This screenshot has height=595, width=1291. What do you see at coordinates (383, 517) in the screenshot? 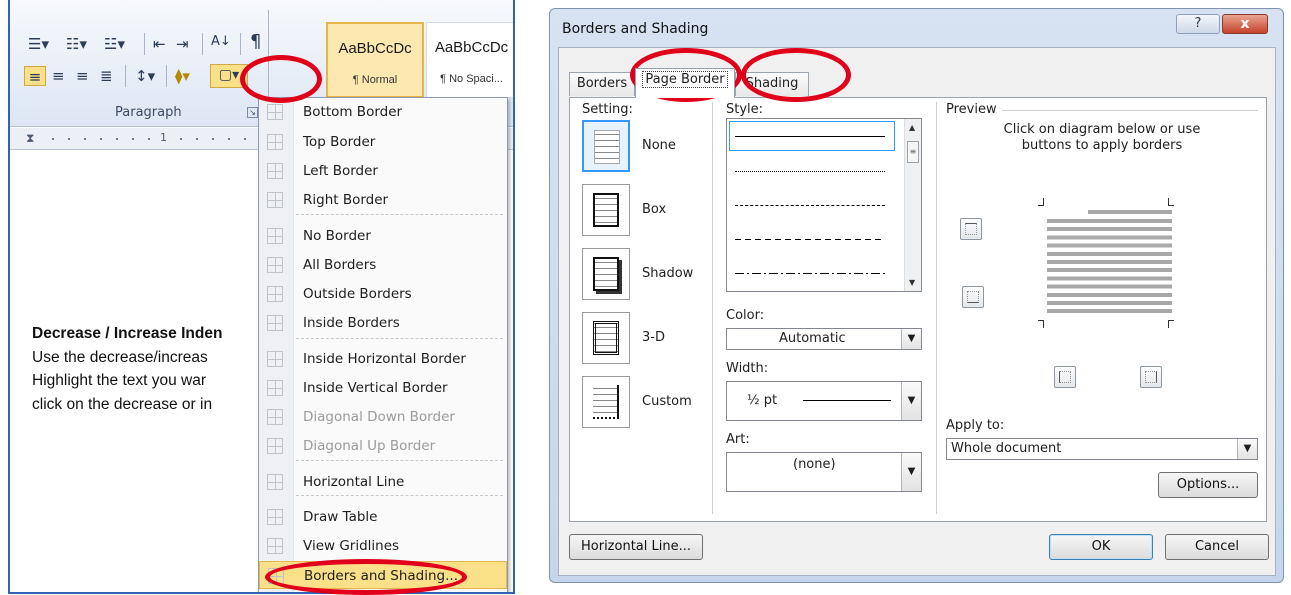
I see `menu-item-draw-table: Draw Table` at bounding box center [383, 517].